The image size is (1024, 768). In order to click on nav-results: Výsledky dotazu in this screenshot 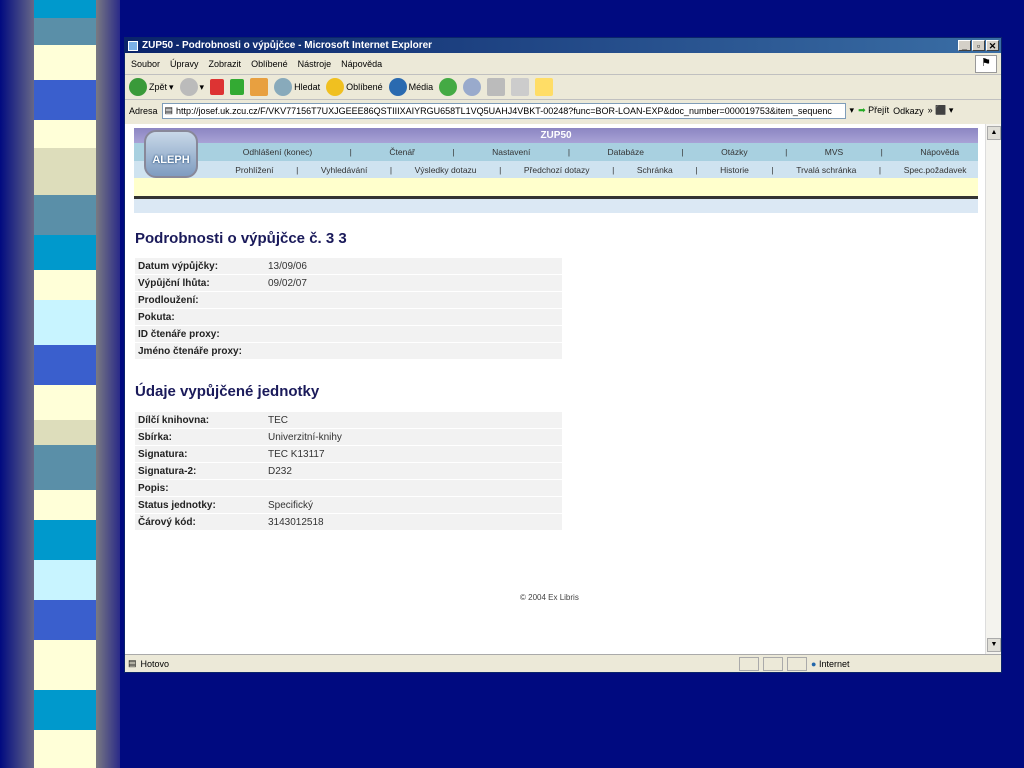, I will do `click(446, 170)`.